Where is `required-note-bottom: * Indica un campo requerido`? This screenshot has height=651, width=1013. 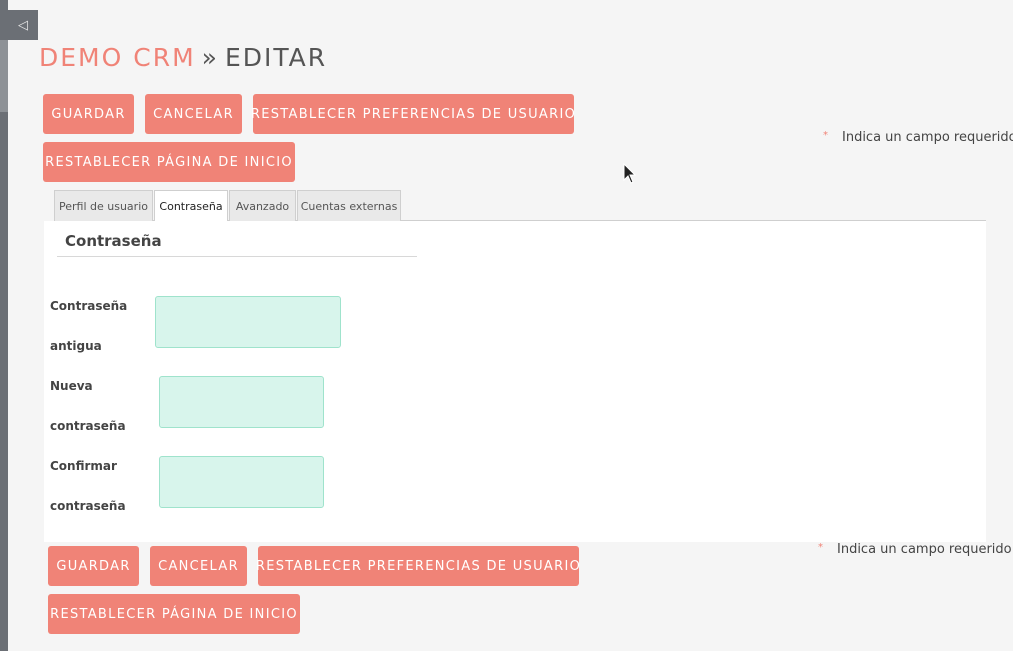
required-note-bottom: * Indica un campo requerido is located at coordinates (915, 549).